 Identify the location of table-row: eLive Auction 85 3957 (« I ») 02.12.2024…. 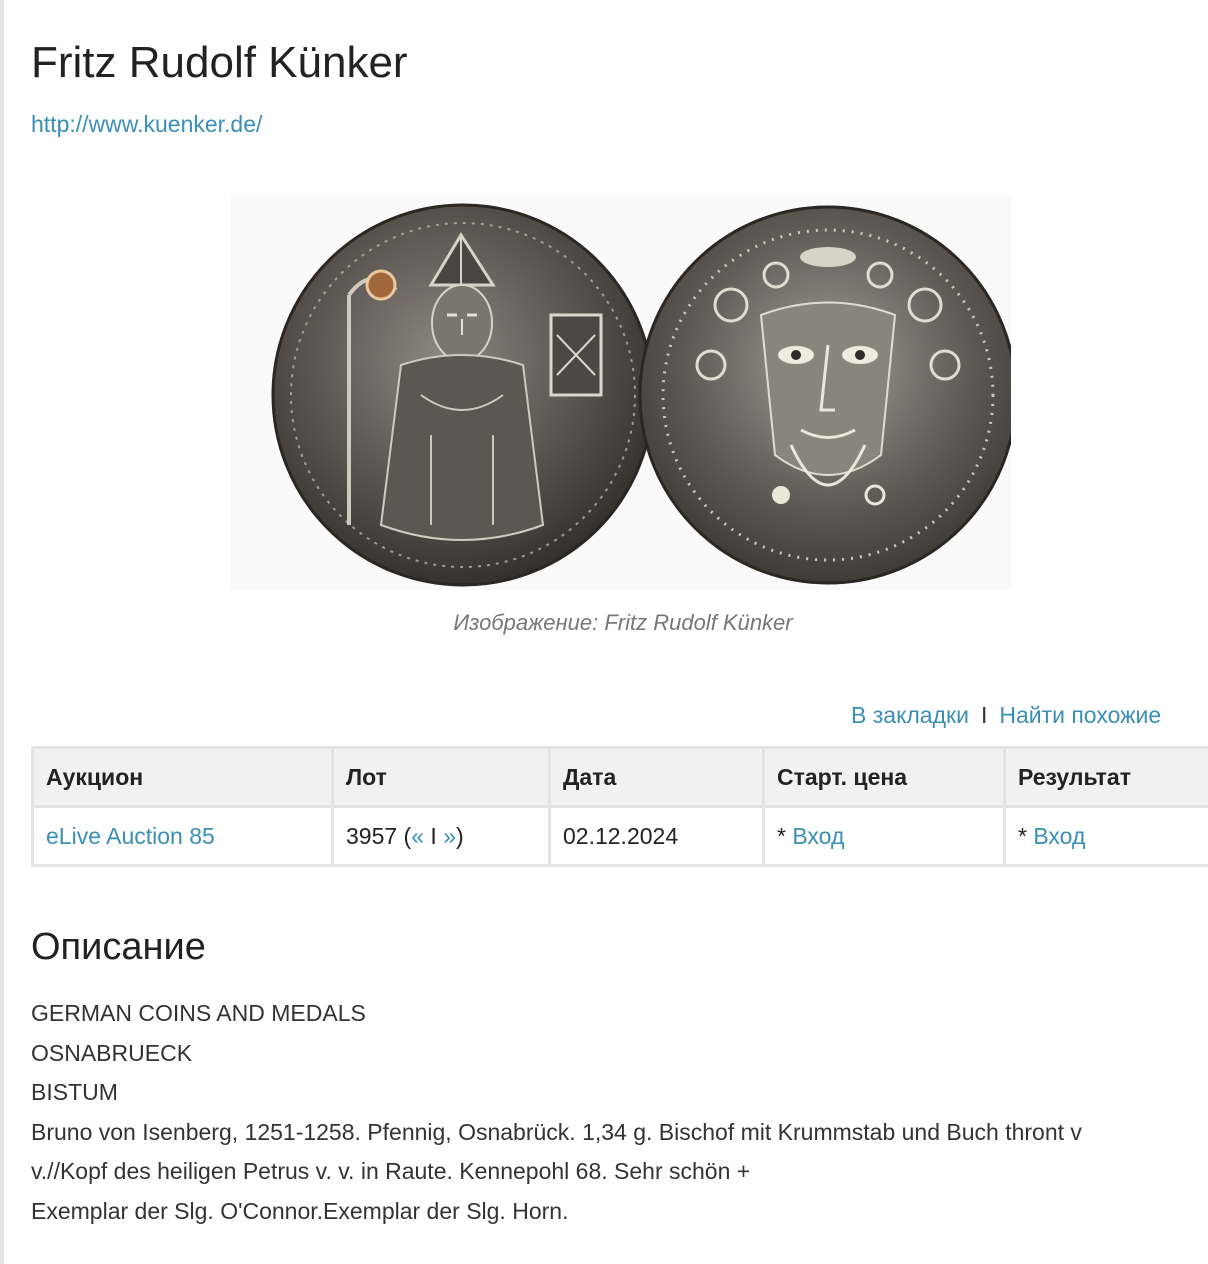
(619, 836).